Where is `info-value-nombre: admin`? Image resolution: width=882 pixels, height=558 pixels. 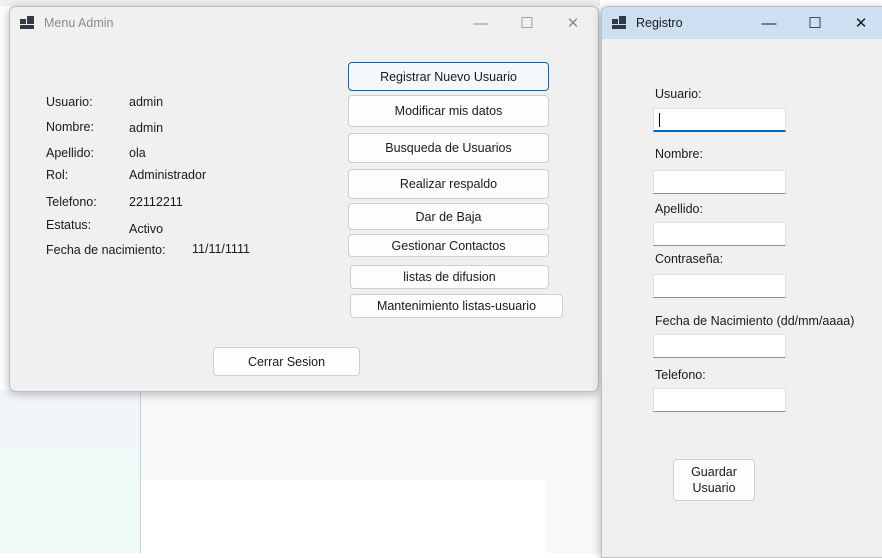 info-value-nombre: admin is located at coordinates (146, 128).